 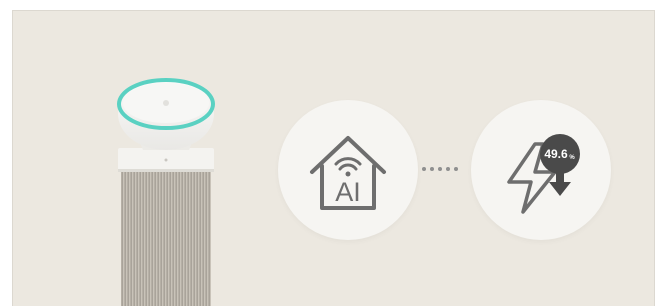 I want to click on energy-saving-circle: 49.6 %, so click(x=541, y=170).